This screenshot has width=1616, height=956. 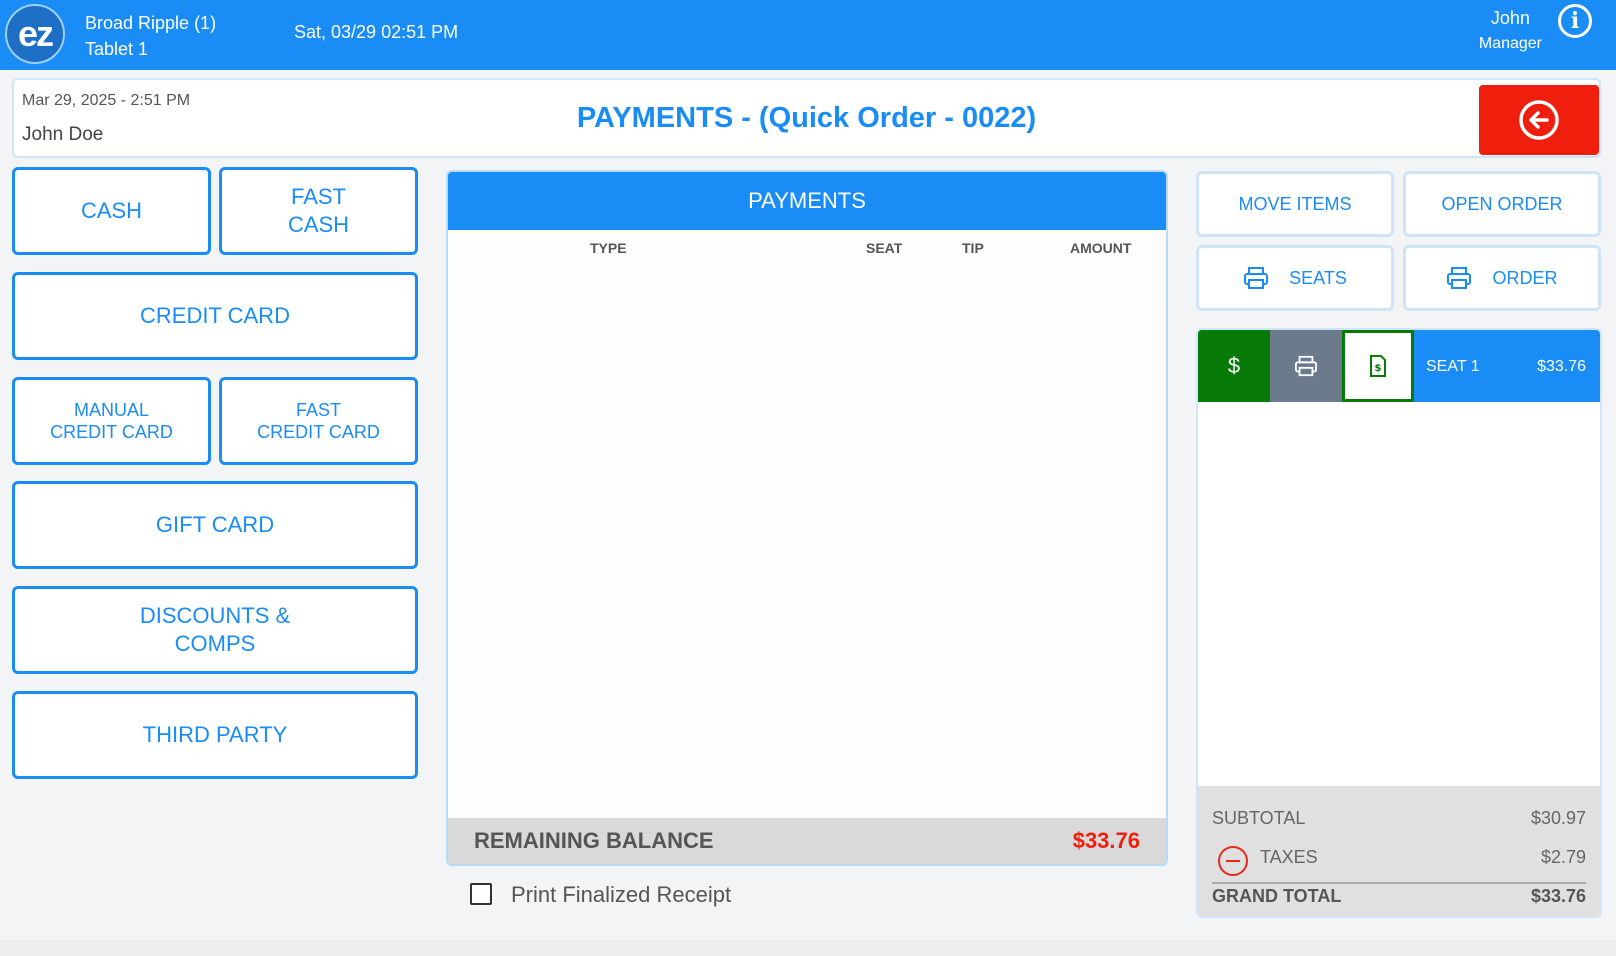 What do you see at coordinates (608, 248) in the screenshot?
I see `column-type: TYPE` at bounding box center [608, 248].